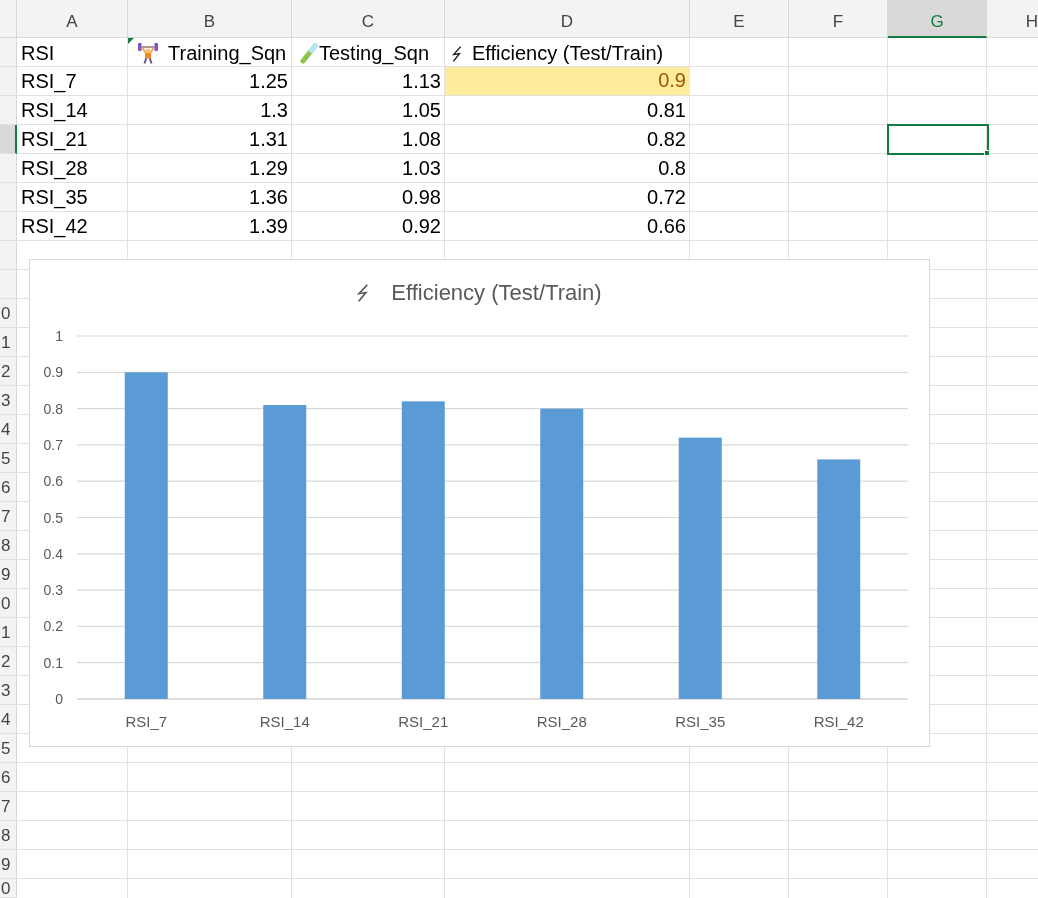 Image resolution: width=1038 pixels, height=898 pixels. I want to click on axis-tick-label: 0.1, so click(53, 662).